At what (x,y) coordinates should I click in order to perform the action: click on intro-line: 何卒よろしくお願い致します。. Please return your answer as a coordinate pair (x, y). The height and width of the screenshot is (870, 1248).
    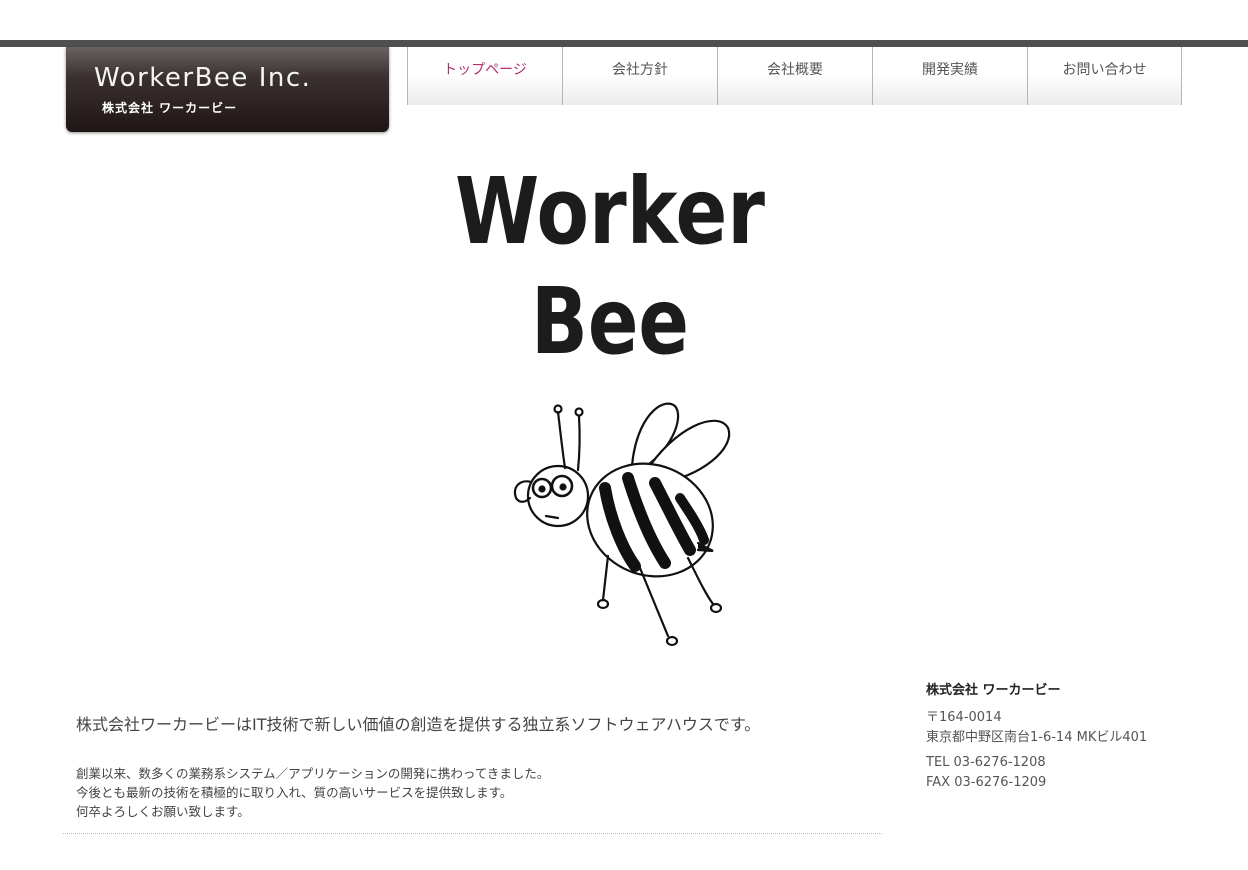
    Looking at the image, I should click on (163, 811).